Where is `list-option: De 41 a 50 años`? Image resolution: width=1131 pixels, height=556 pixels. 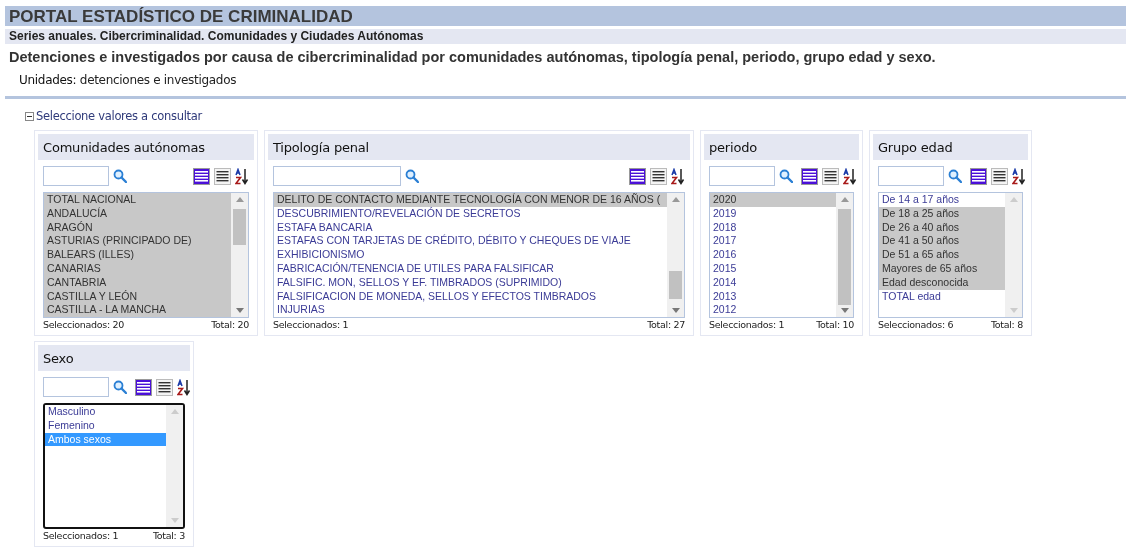
list-option: De 41 a 50 años is located at coordinates (942, 241).